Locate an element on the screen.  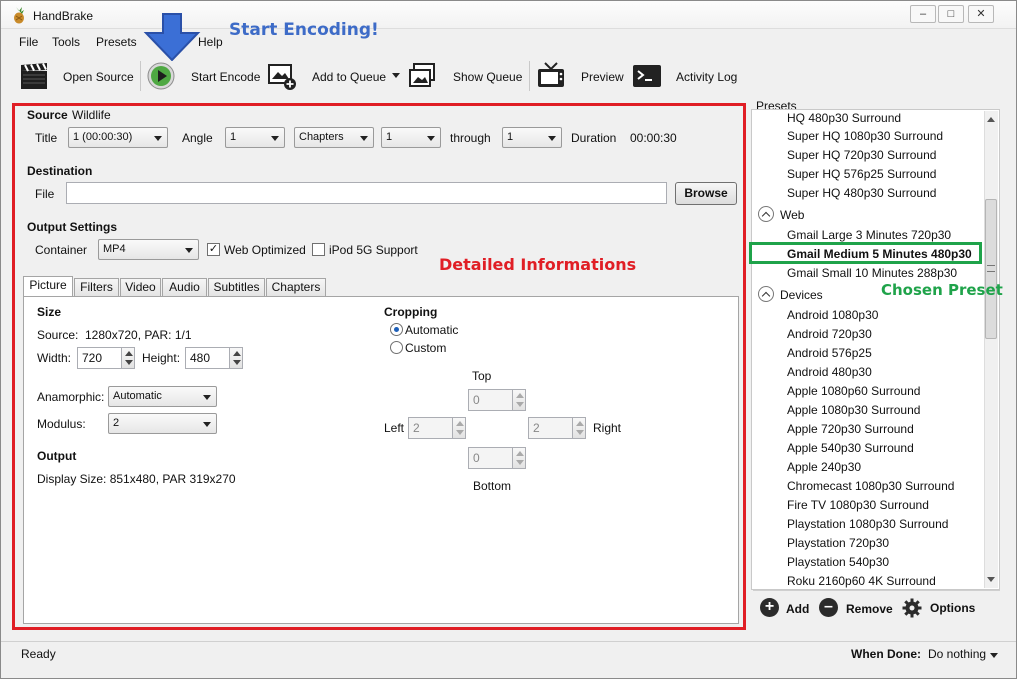
preset-item: Super HQ 480p30 Surround is located at coordinates (861, 193).